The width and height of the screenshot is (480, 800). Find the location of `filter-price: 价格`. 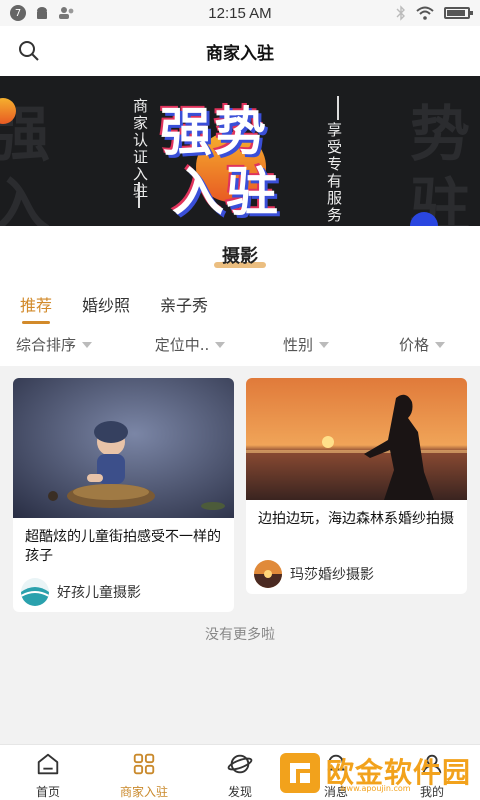

filter-price: 价格 is located at coordinates (422, 344).